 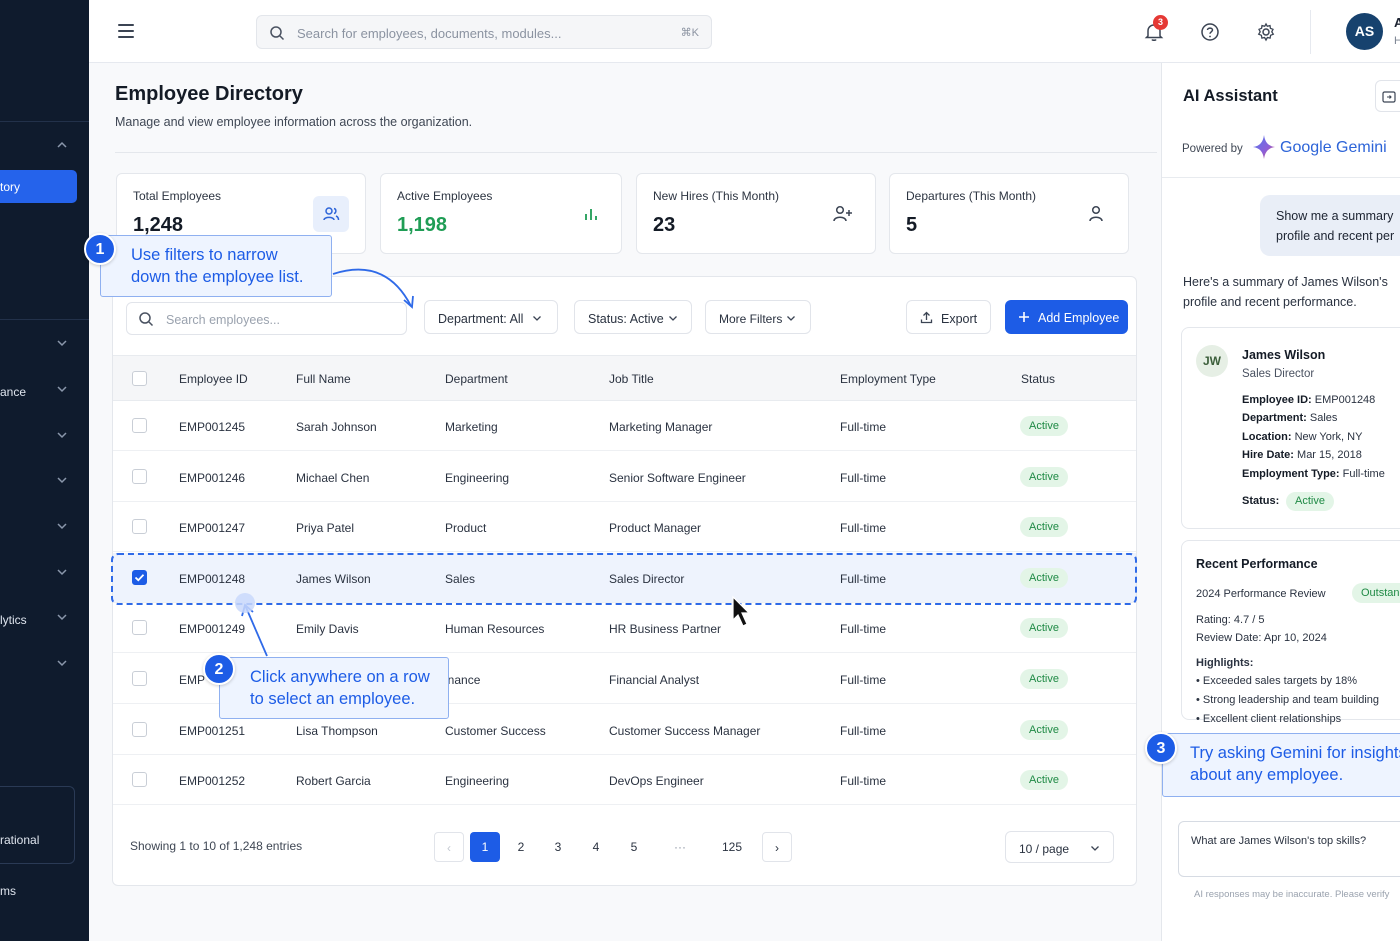 I want to click on ai-chat-input: What are James Wilson's top skills?, so click(x=1289, y=849).